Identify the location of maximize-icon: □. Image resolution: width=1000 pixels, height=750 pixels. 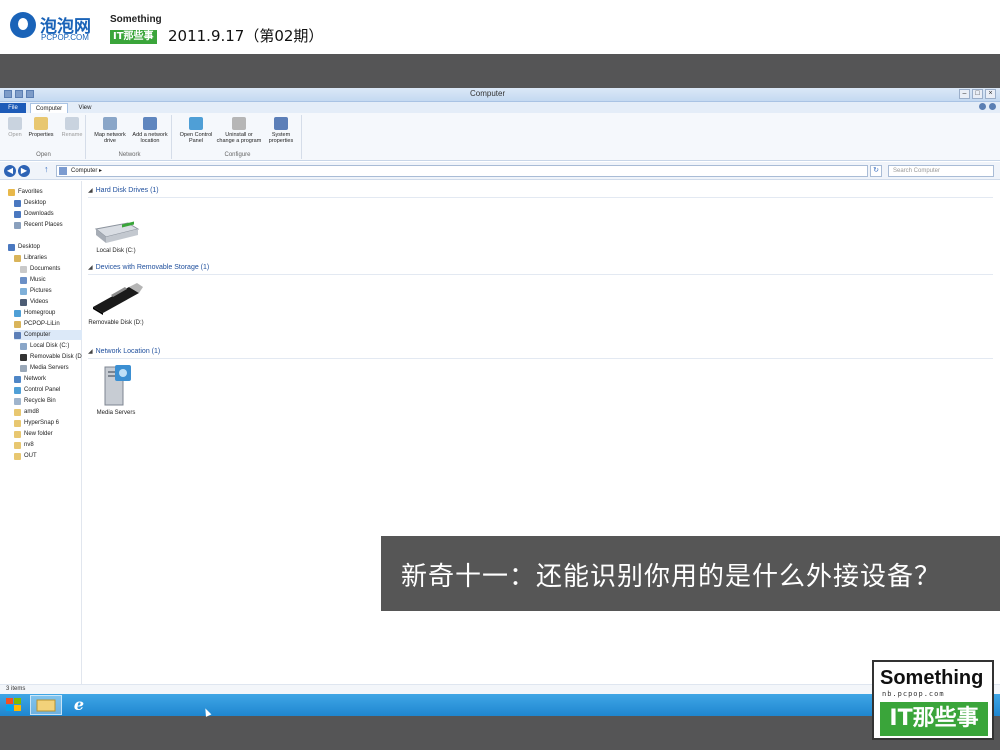
(977, 94).